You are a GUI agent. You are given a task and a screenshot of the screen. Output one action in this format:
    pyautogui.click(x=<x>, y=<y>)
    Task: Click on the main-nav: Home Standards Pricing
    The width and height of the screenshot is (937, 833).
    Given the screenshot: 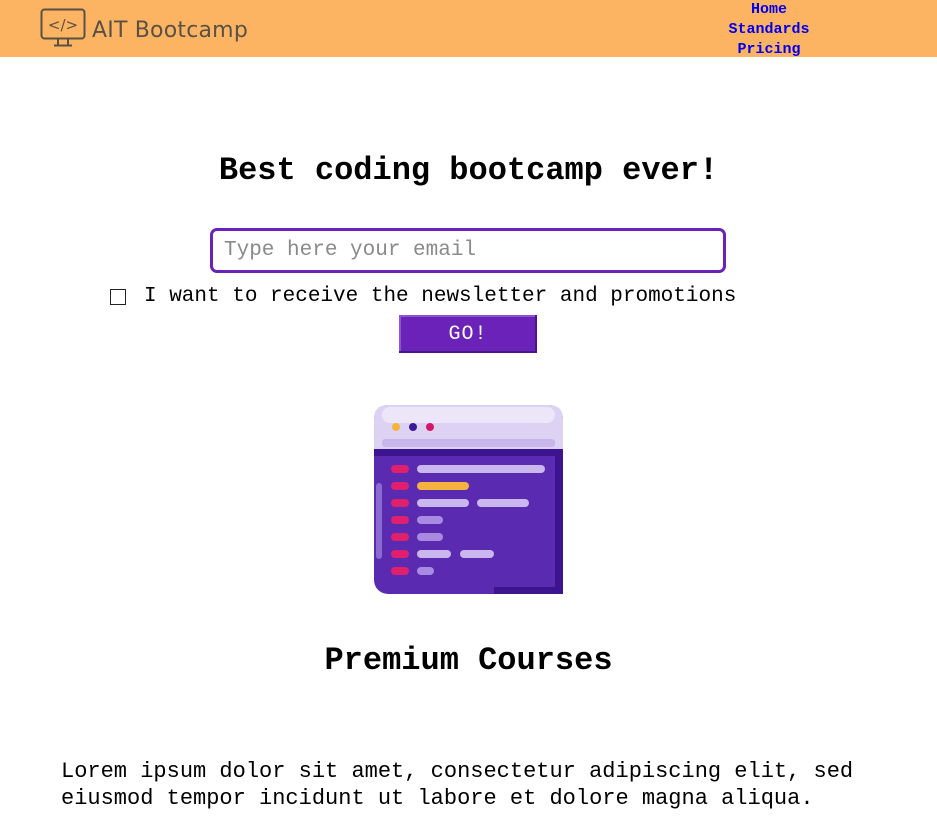 What is the action you would take?
    pyautogui.click(x=769, y=30)
    